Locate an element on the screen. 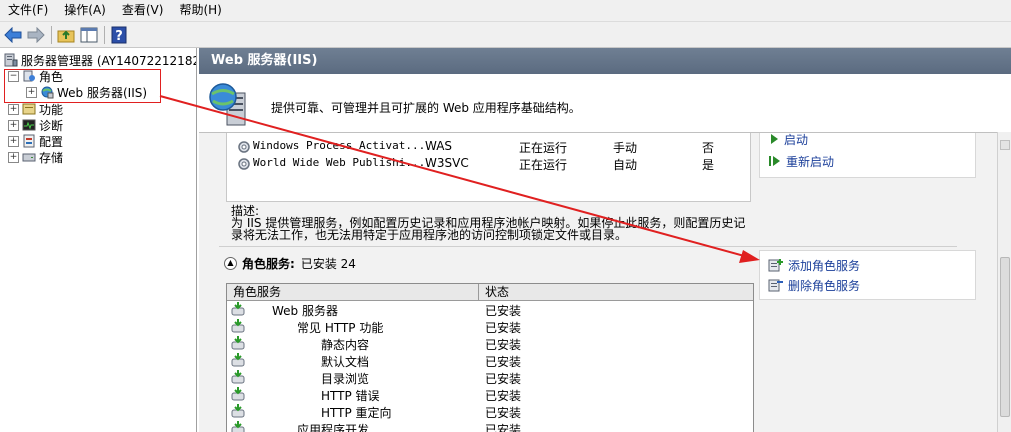 This screenshot has width=1011, height=432. table-row: Web 服务器 已安装 is located at coordinates (490, 309).